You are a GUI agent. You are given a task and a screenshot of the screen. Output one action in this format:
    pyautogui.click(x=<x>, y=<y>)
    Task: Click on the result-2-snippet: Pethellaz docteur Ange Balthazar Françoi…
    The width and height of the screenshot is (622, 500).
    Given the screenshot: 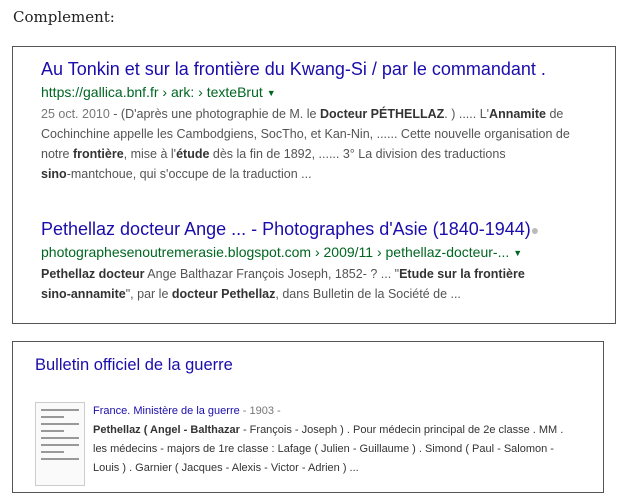 What is the action you would take?
    pyautogui.click(x=328, y=284)
    